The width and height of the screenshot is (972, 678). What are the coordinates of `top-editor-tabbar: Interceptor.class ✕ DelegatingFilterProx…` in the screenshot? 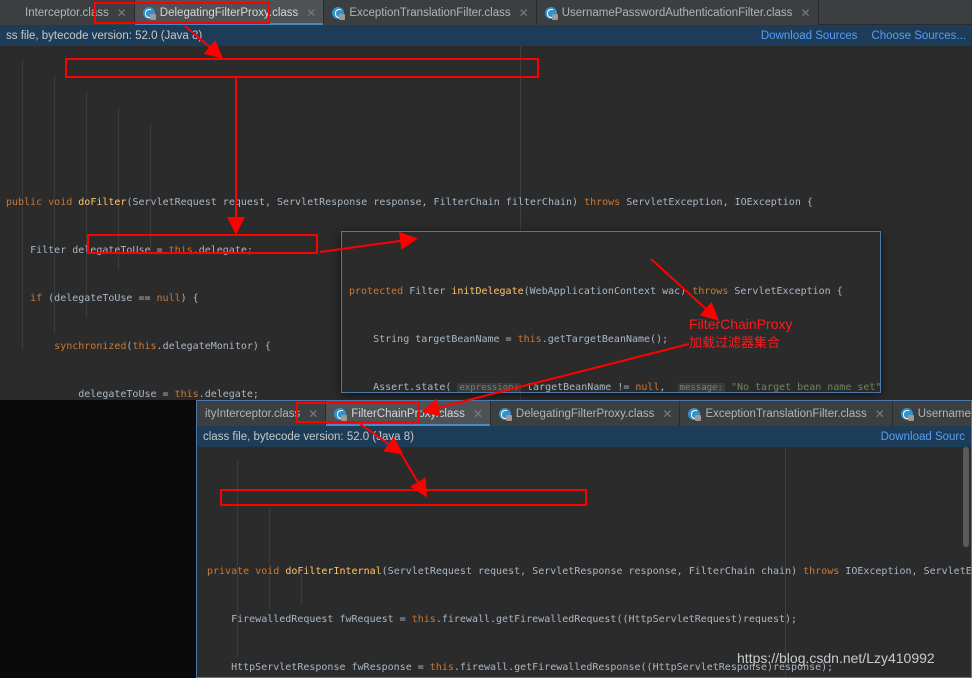 It's located at (486, 12).